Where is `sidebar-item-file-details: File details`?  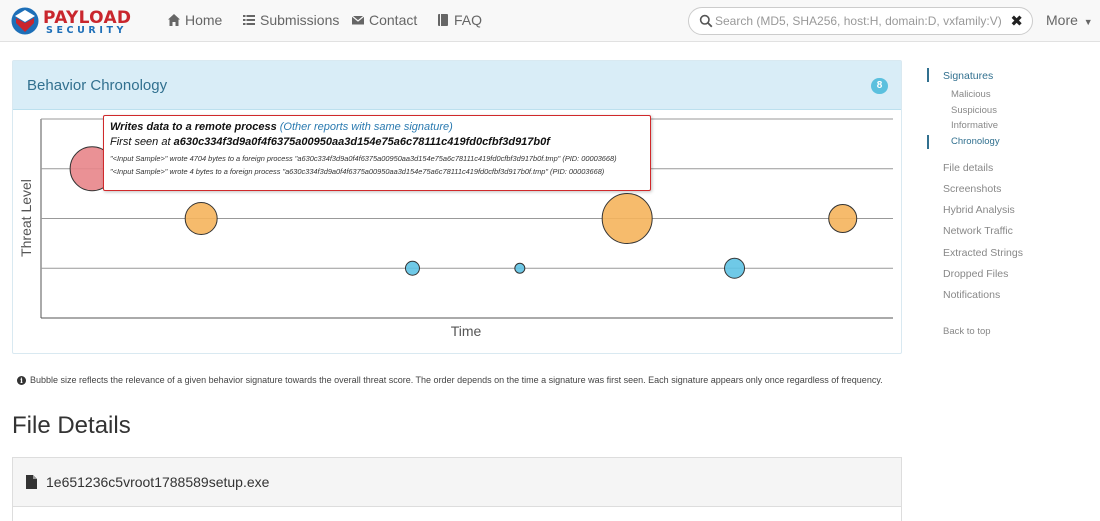
sidebar-item-file-details: File details is located at coordinates (968, 168).